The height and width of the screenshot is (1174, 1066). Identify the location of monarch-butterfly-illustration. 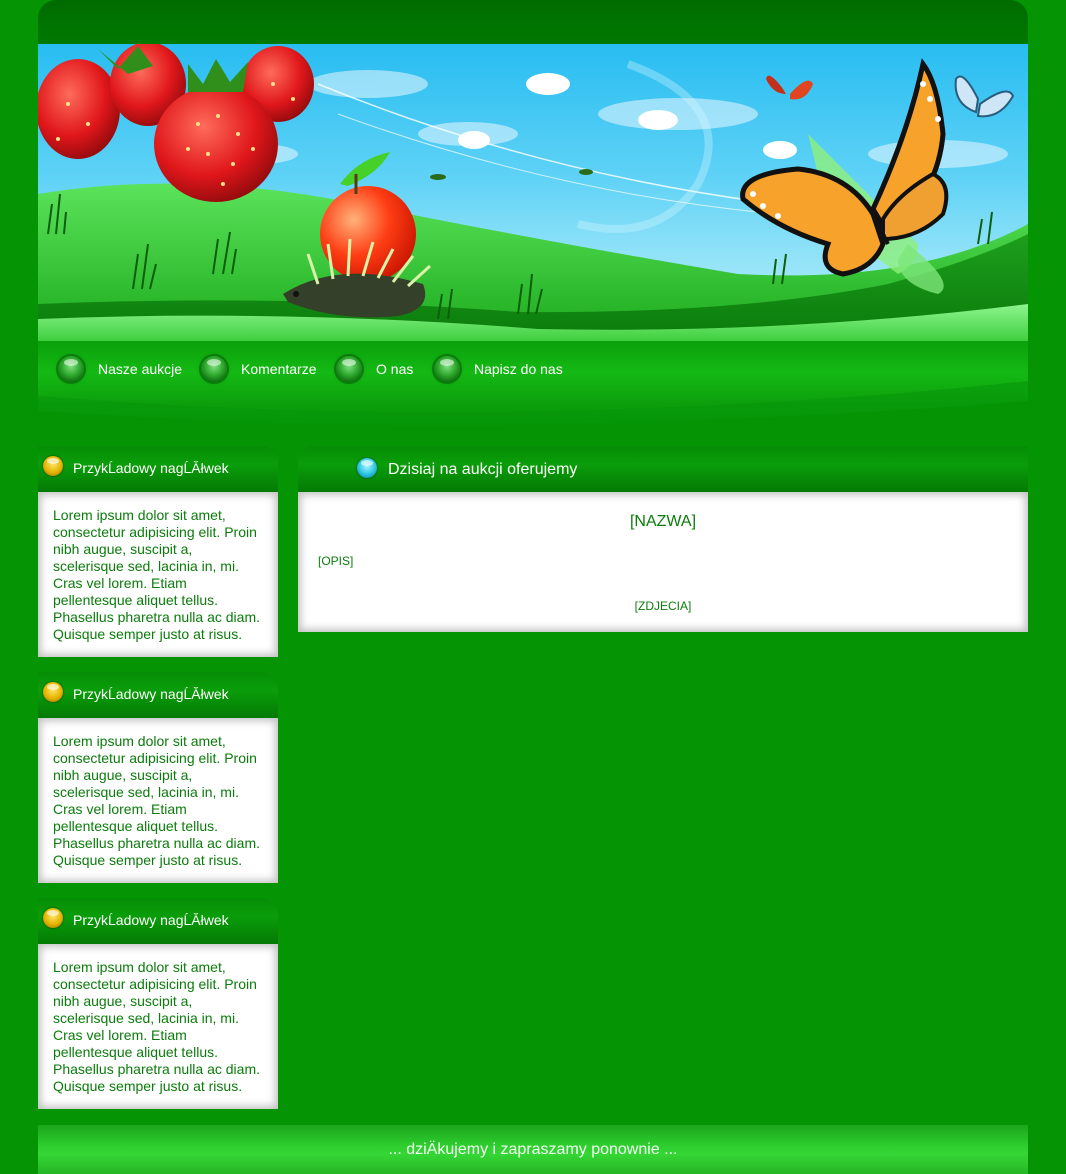
(844, 176).